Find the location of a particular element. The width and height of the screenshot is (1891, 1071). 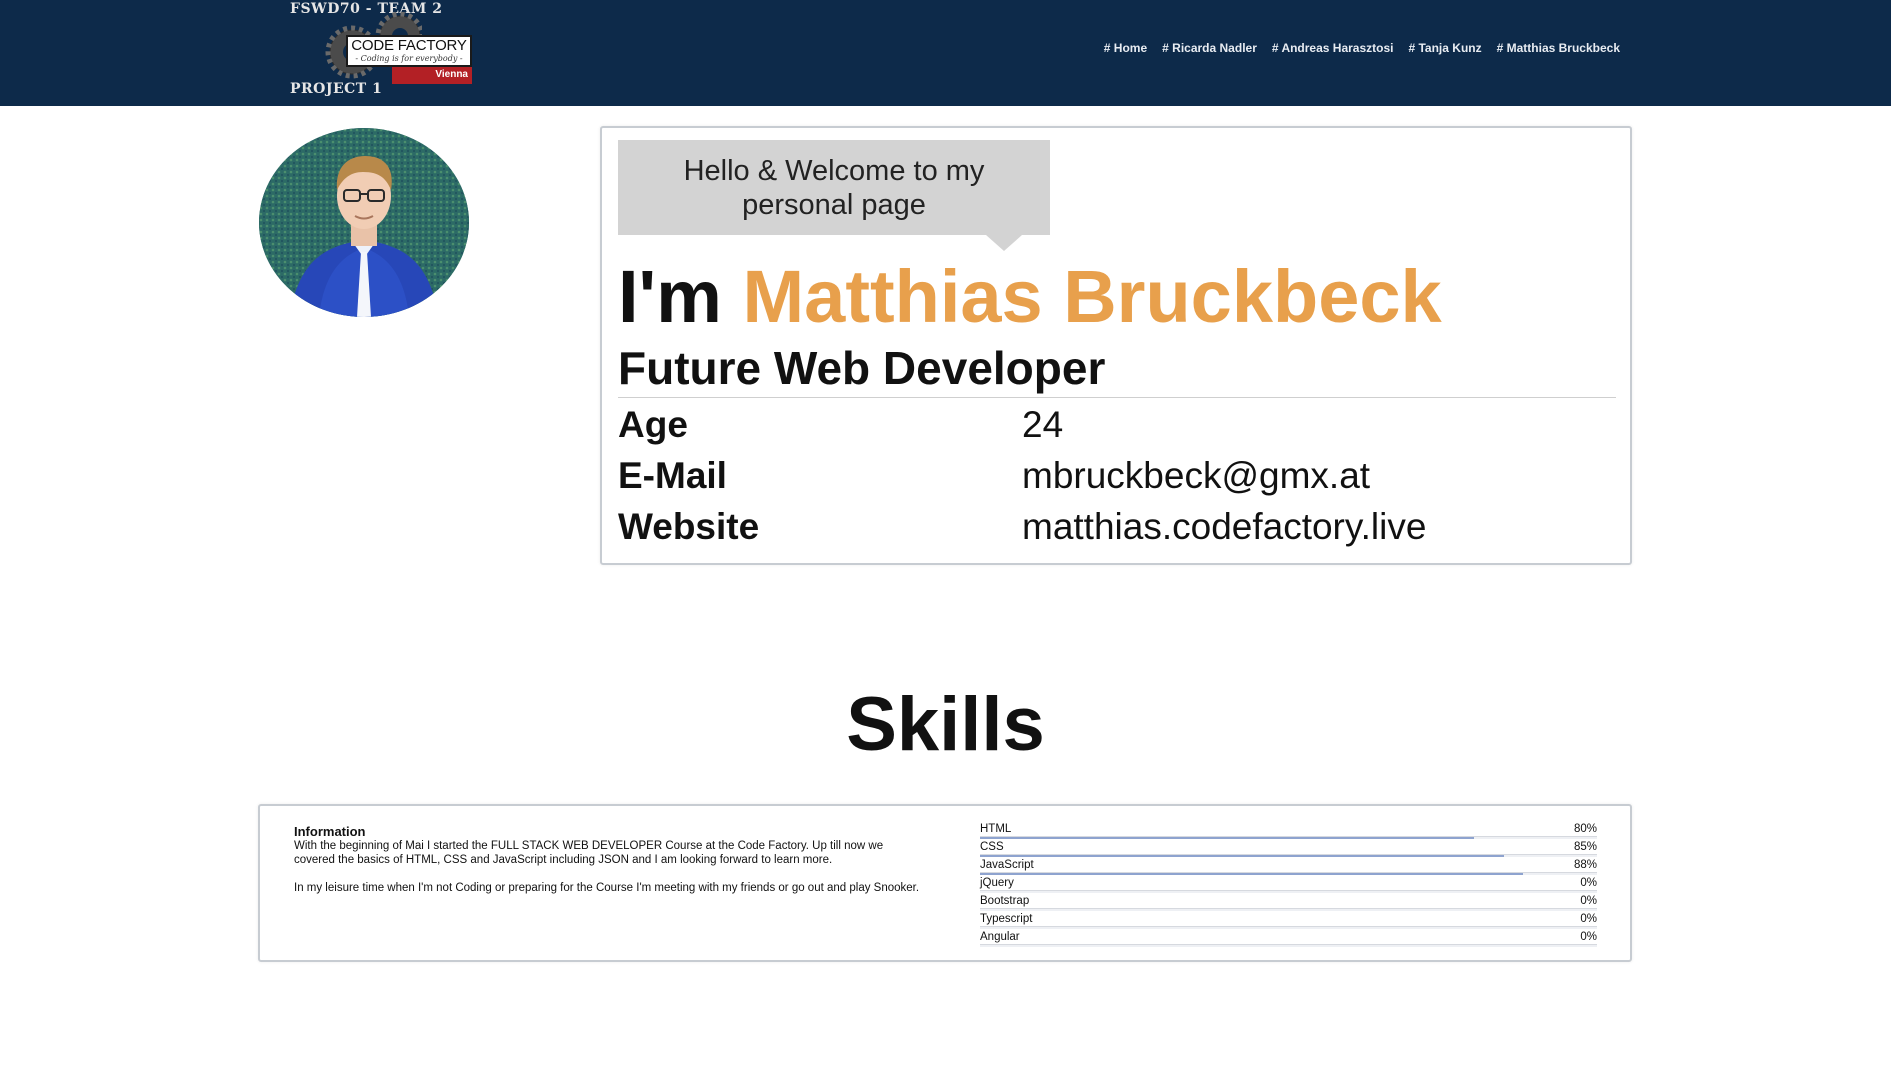

profile-photo is located at coordinates (364, 222).